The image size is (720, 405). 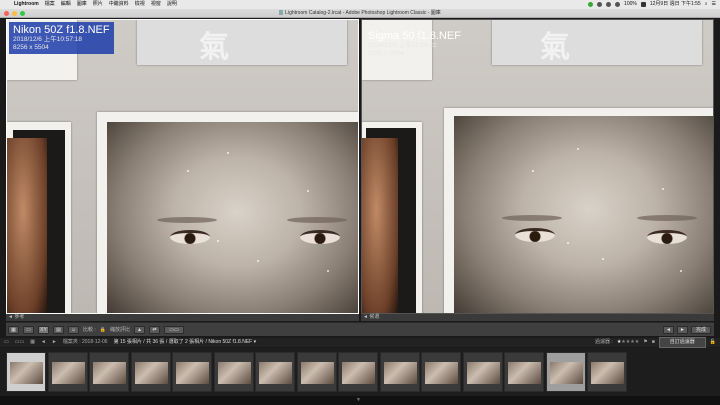 What do you see at coordinates (714, 4) in the screenshot?
I see `menu-list-icon: ☰` at bounding box center [714, 4].